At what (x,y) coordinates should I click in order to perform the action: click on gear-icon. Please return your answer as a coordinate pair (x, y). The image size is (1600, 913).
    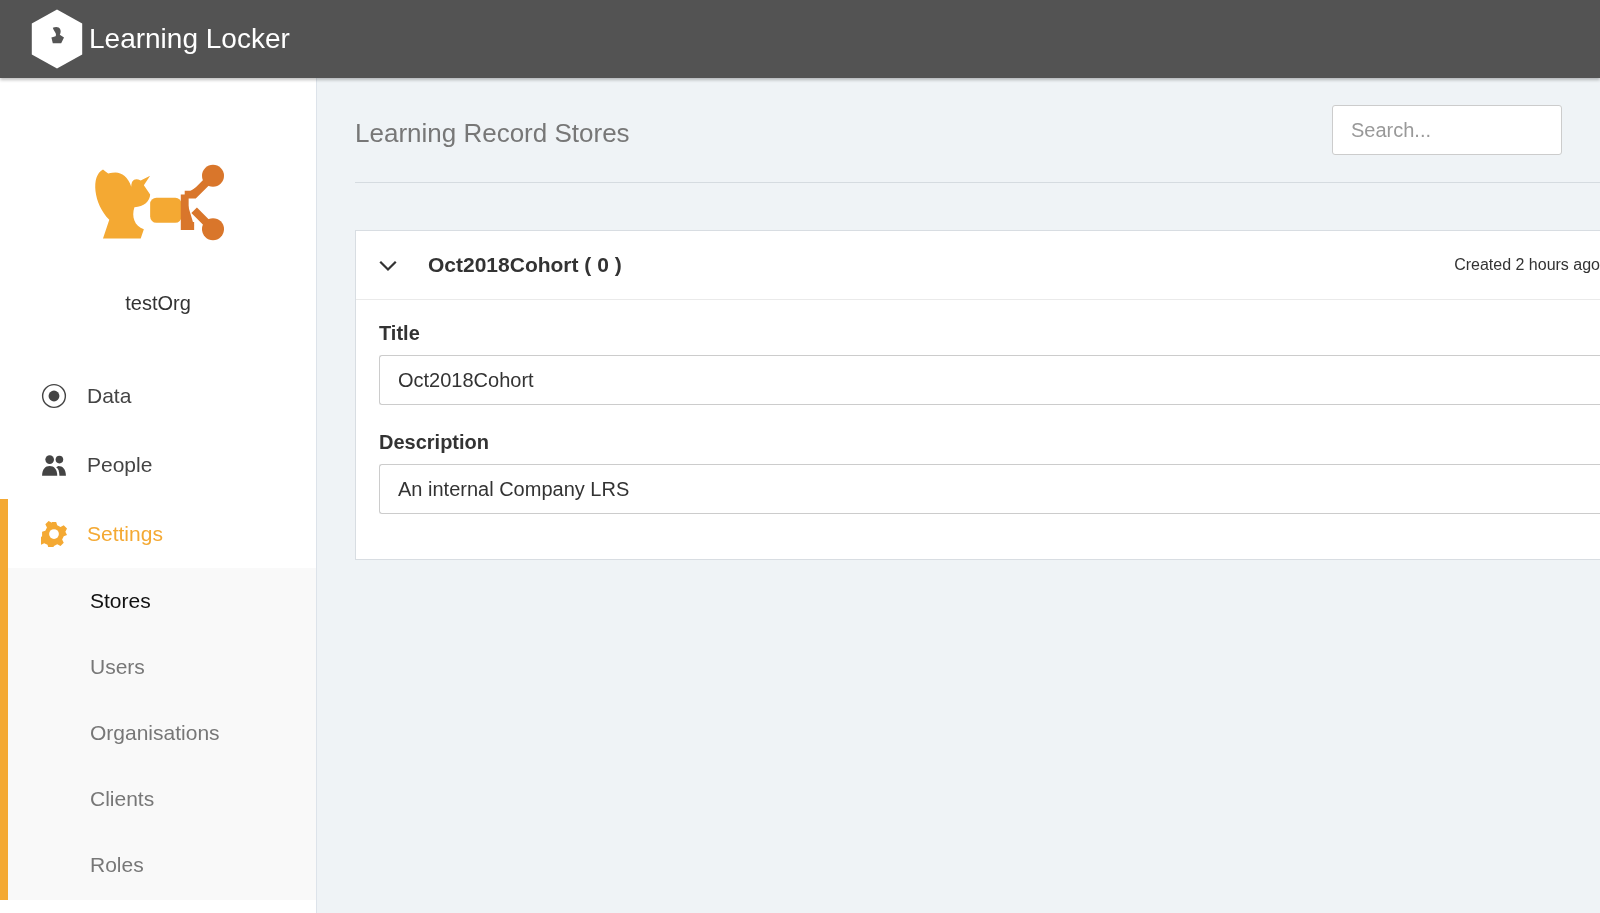
    Looking at the image, I should click on (54, 533).